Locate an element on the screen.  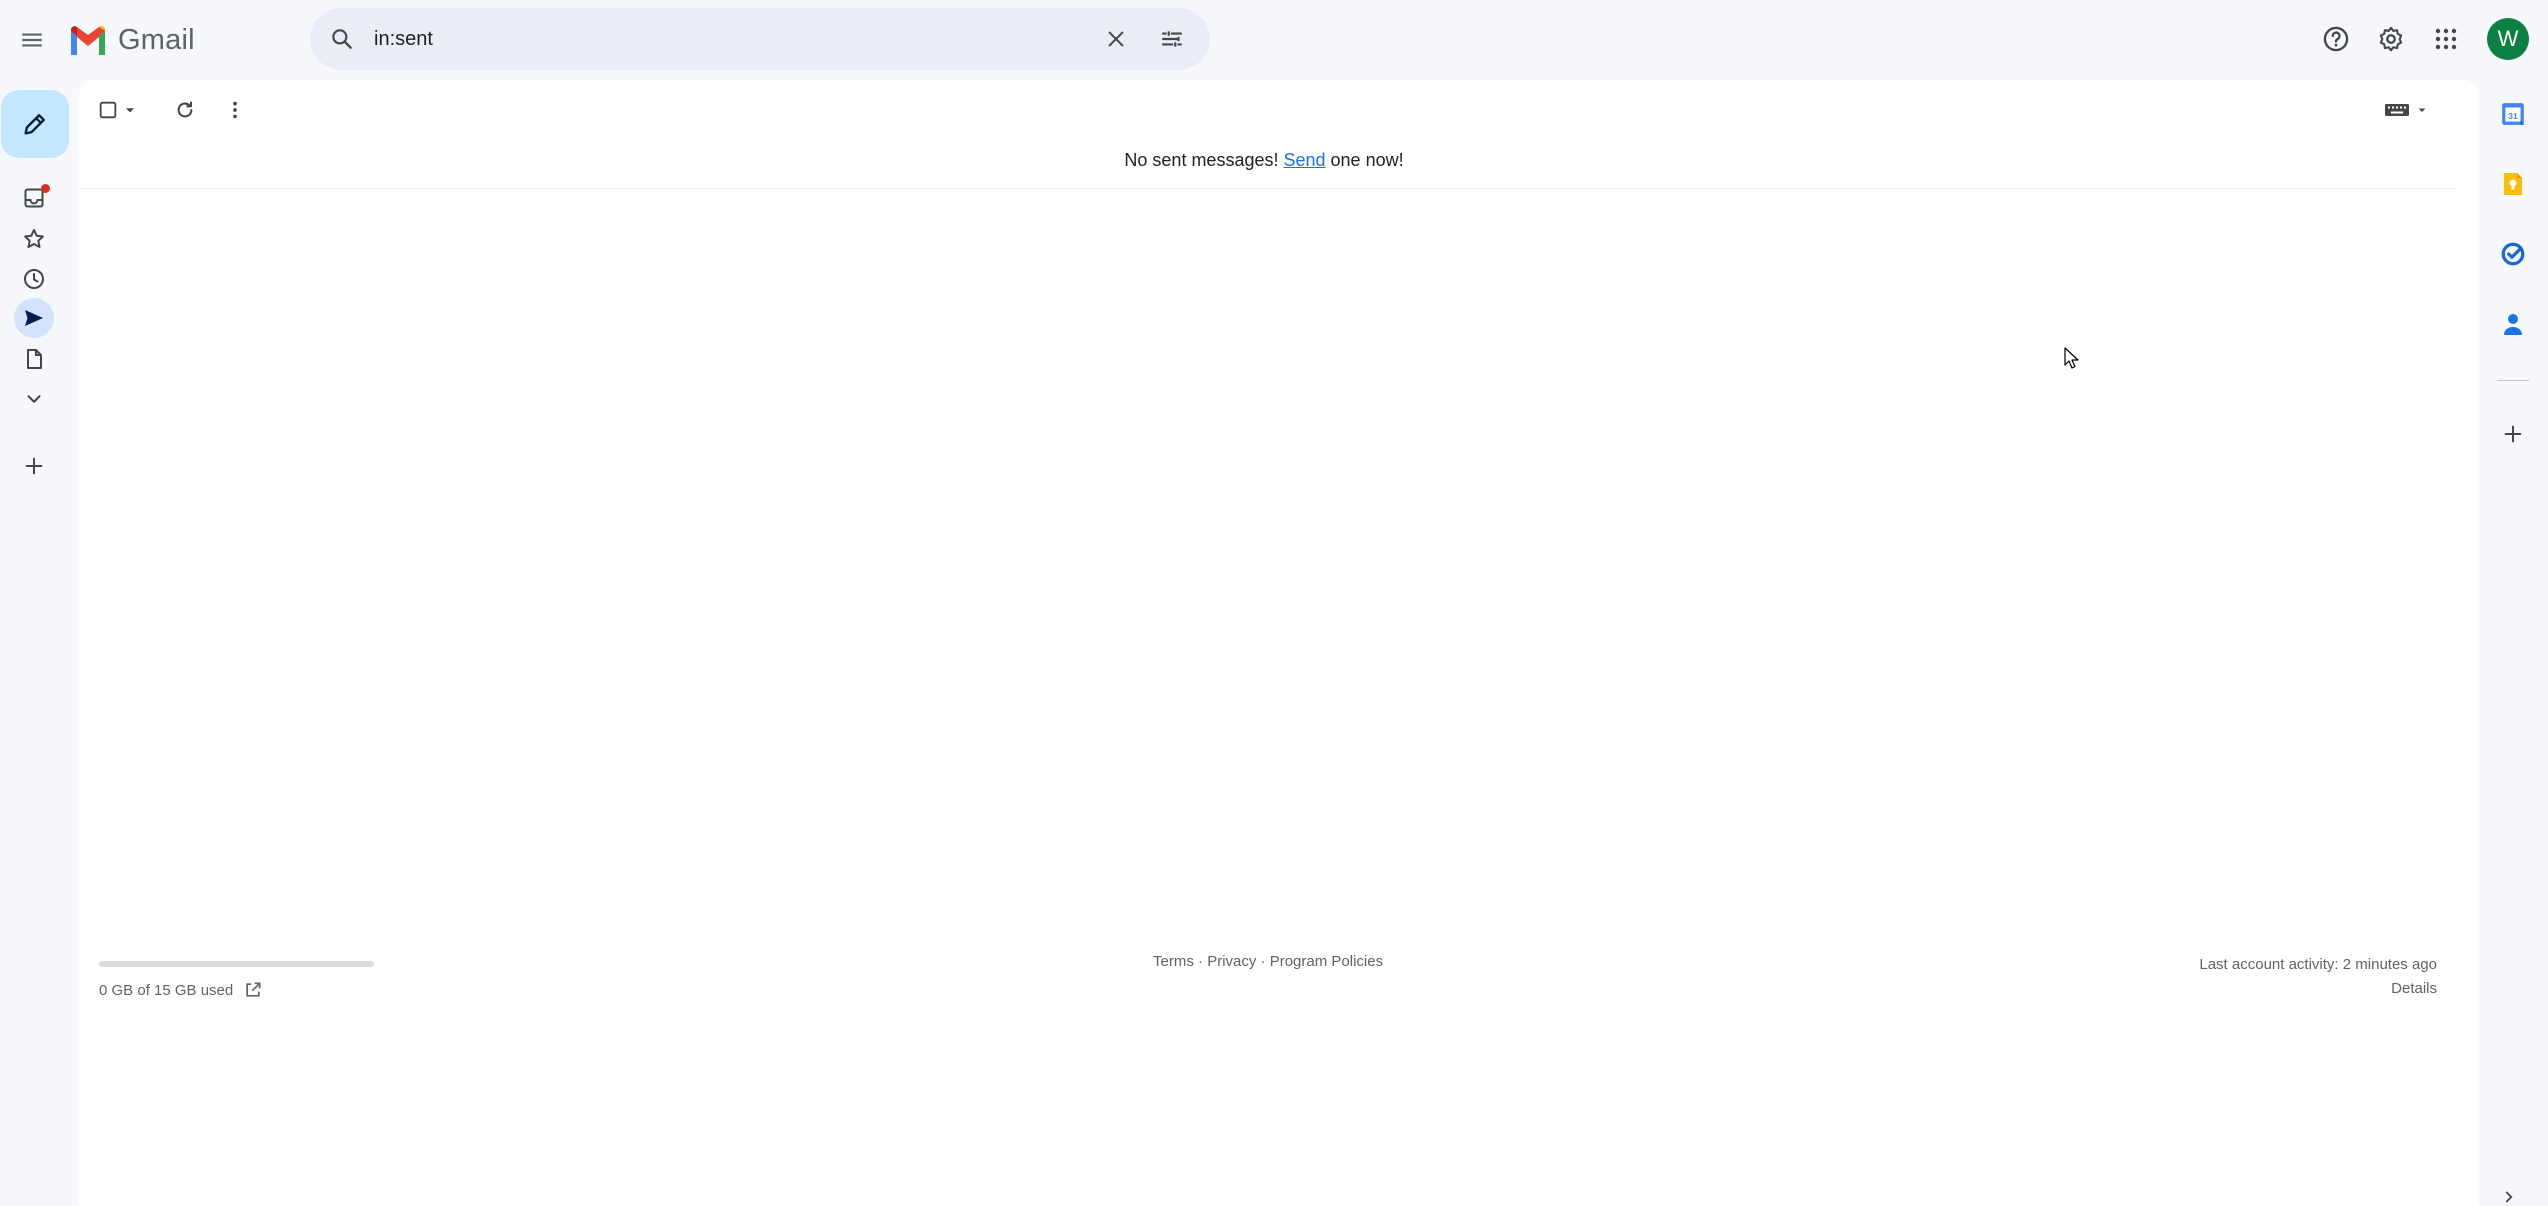
star-icon is located at coordinates (34, 238).